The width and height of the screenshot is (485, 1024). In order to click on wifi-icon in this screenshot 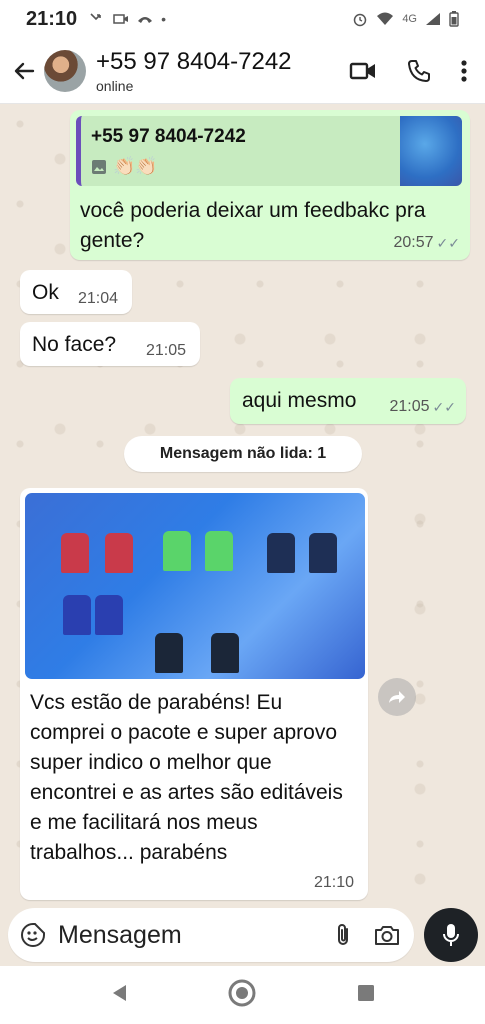, I will do `click(385, 18)`.